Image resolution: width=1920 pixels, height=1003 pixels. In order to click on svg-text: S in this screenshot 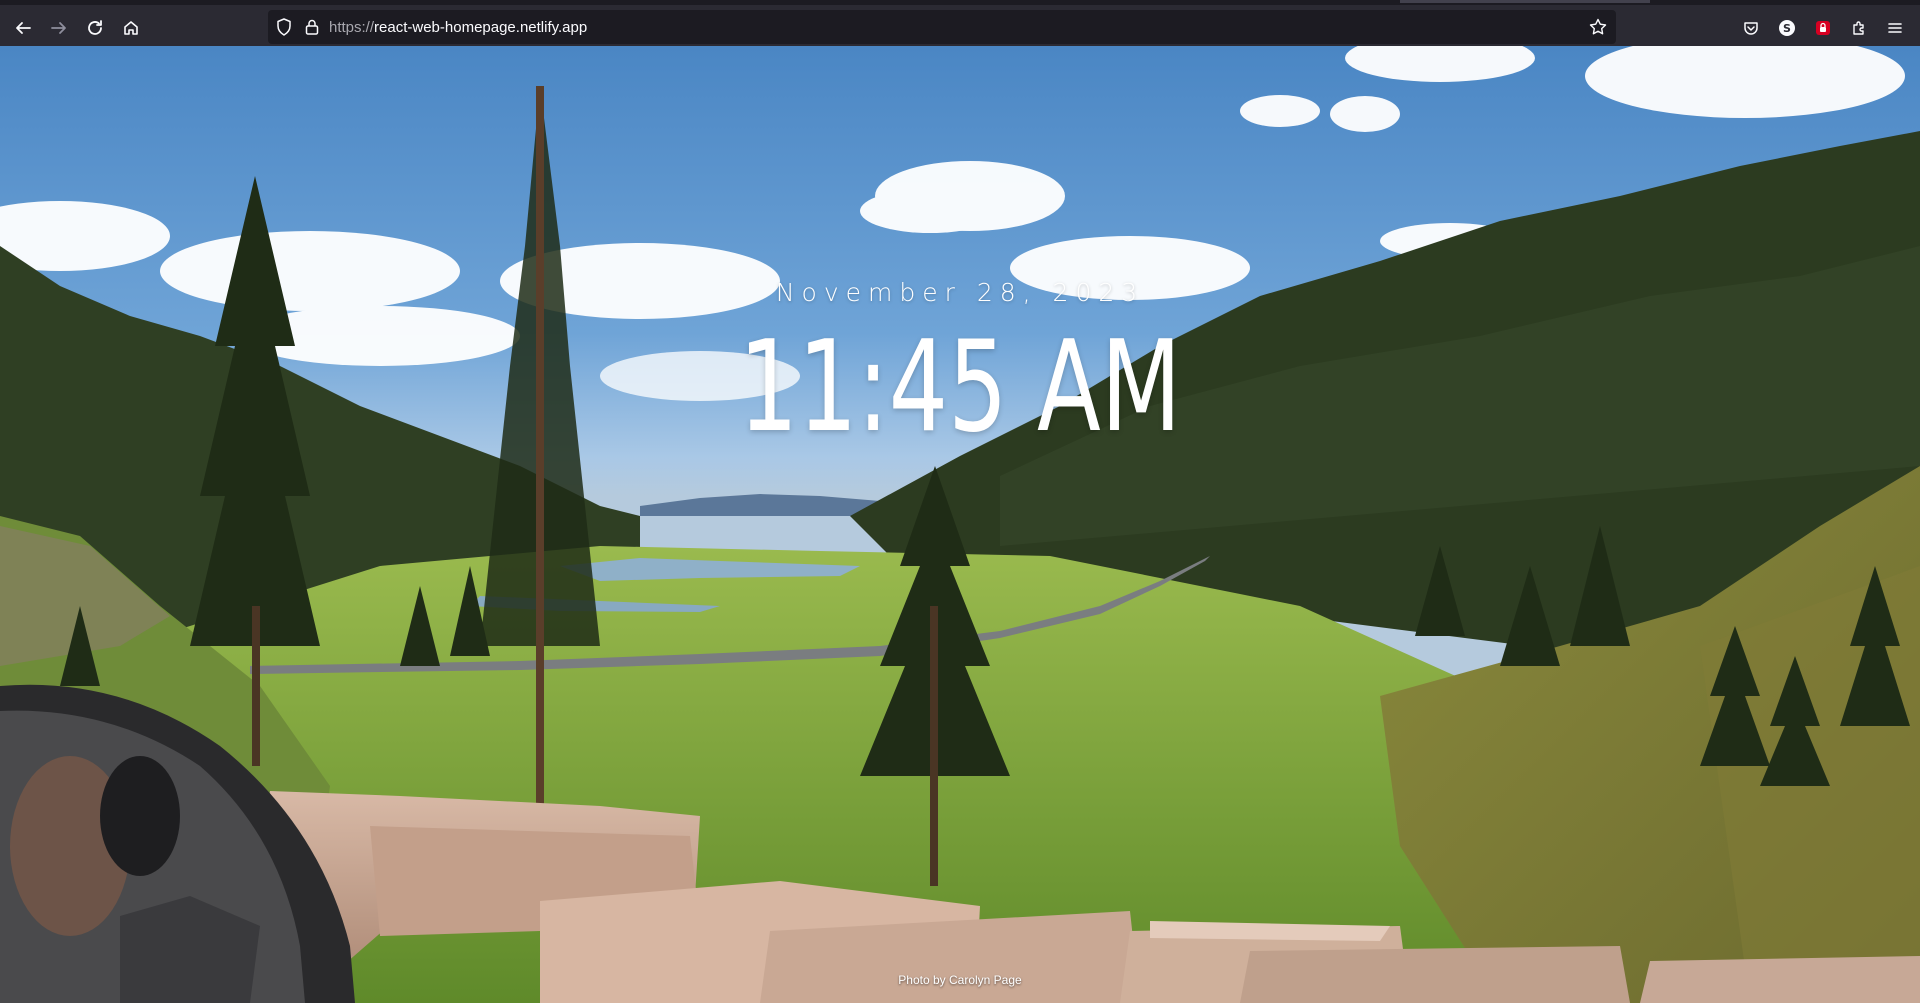, I will do `click(1787, 28)`.